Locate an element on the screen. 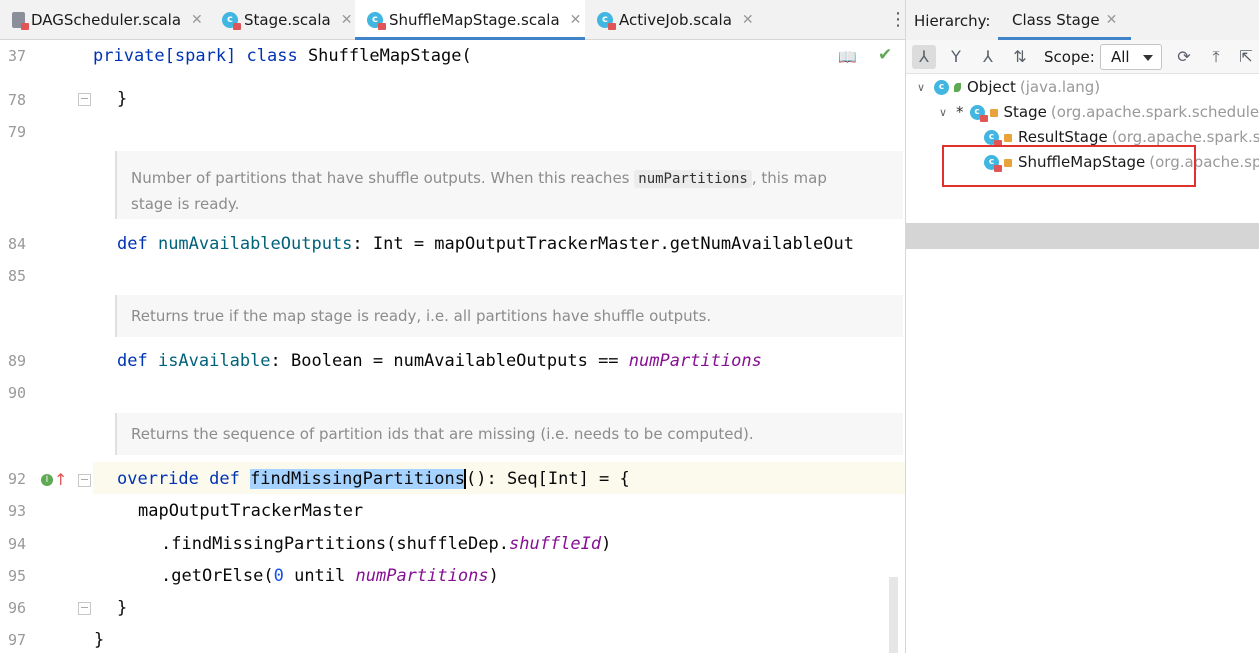 The image size is (1259, 653). export-icon: ⤒ is located at coordinates (1216, 57).